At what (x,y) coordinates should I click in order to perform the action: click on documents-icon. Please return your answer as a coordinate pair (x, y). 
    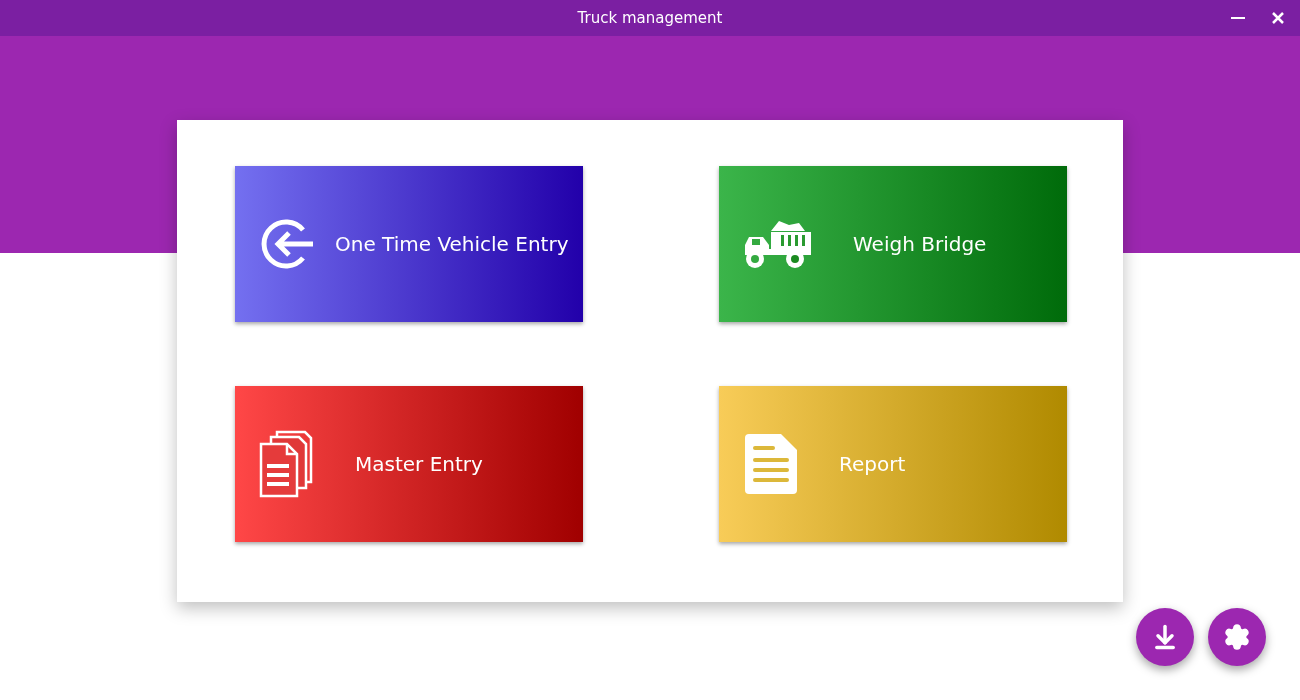
    Looking at the image, I should click on (287, 464).